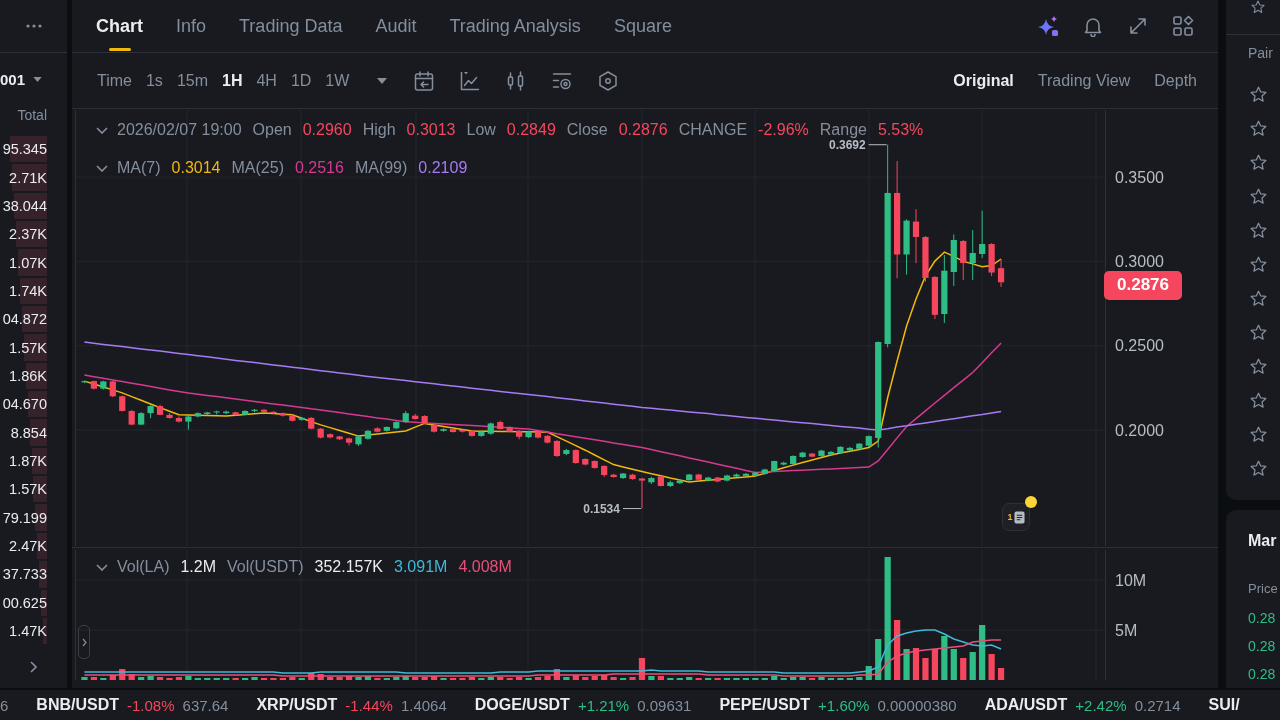 The width and height of the screenshot is (1280, 720). Describe the element at coordinates (642, 26) in the screenshot. I see `nav-tab: Square` at that location.